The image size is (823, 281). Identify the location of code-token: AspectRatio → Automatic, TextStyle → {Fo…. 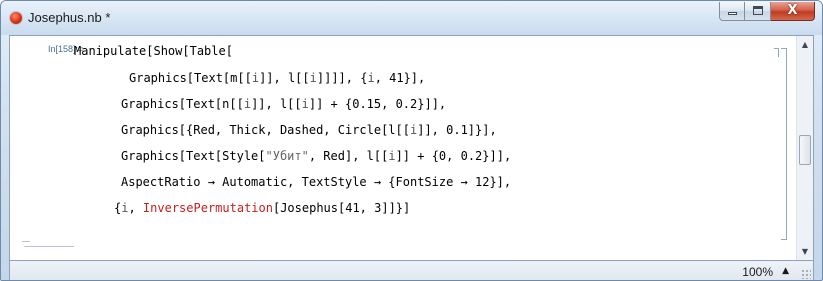
(316, 182).